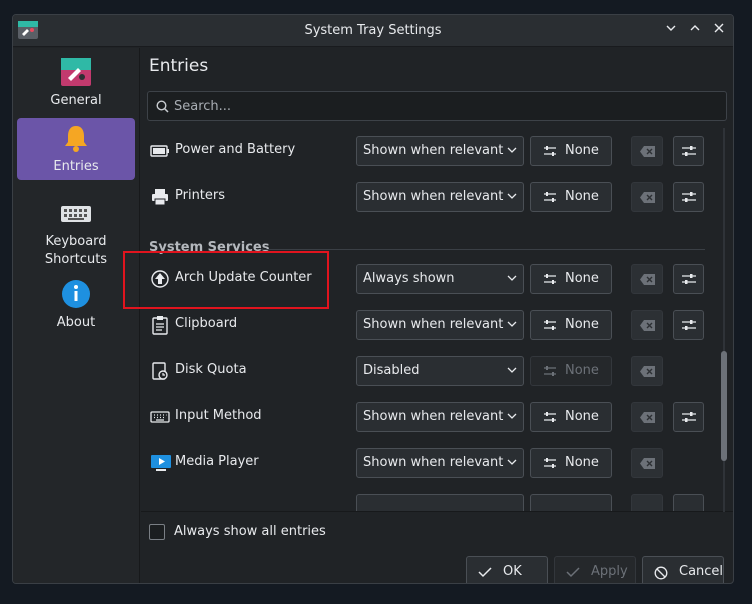 The height and width of the screenshot is (604, 752). I want to click on cancel-button: Cancel, so click(683, 569).